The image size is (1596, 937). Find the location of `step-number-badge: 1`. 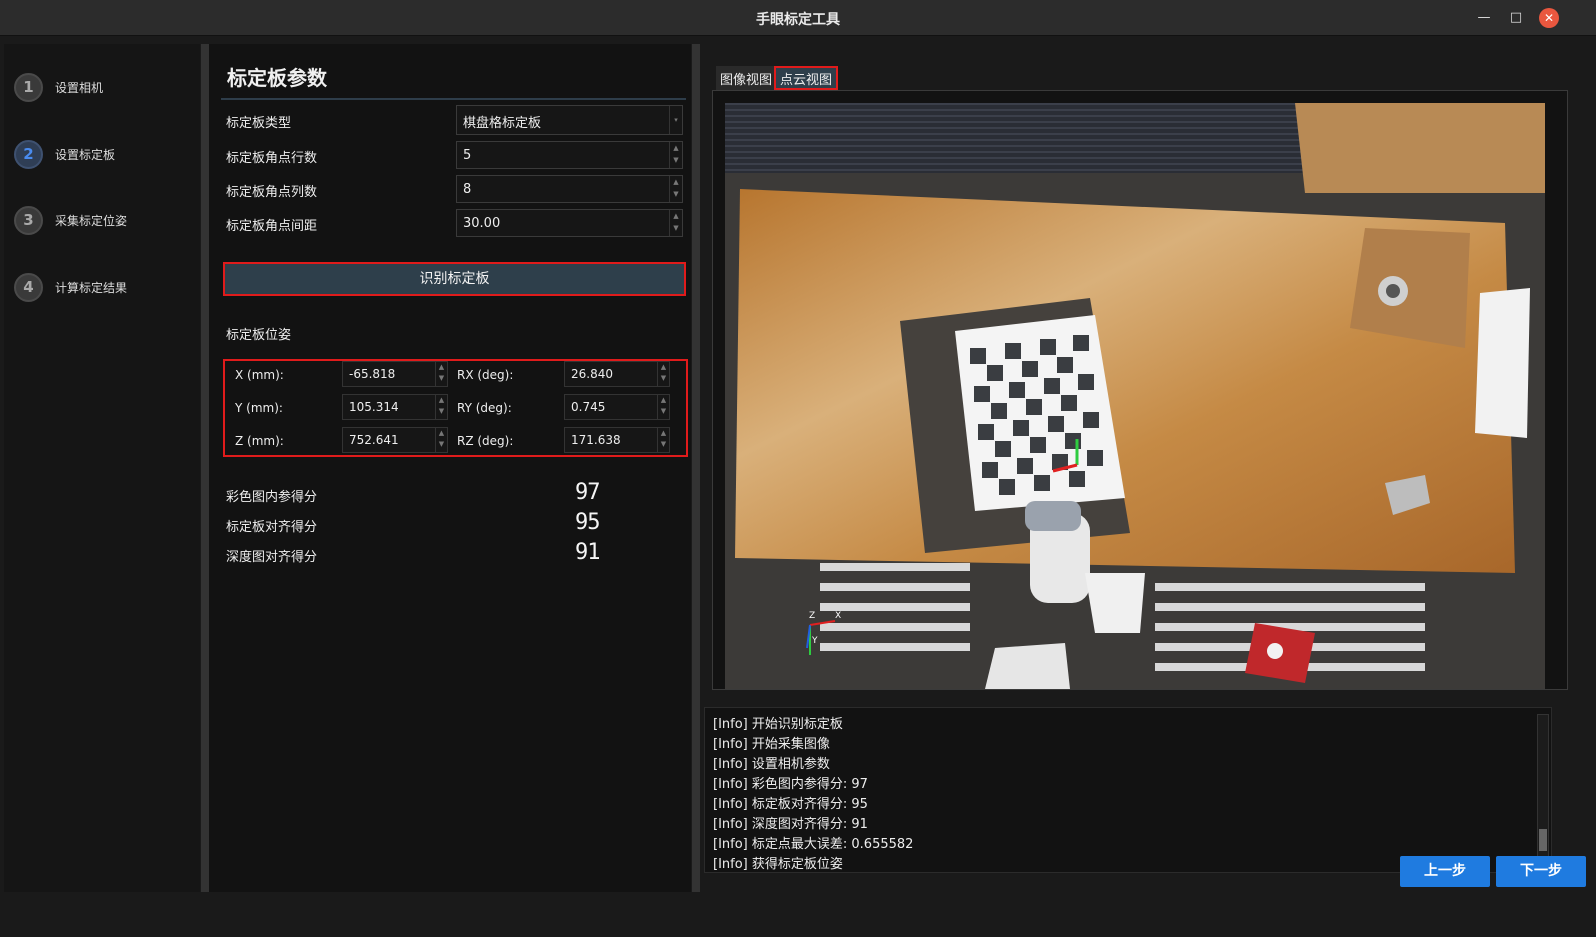

step-number-badge: 1 is located at coordinates (28, 87).